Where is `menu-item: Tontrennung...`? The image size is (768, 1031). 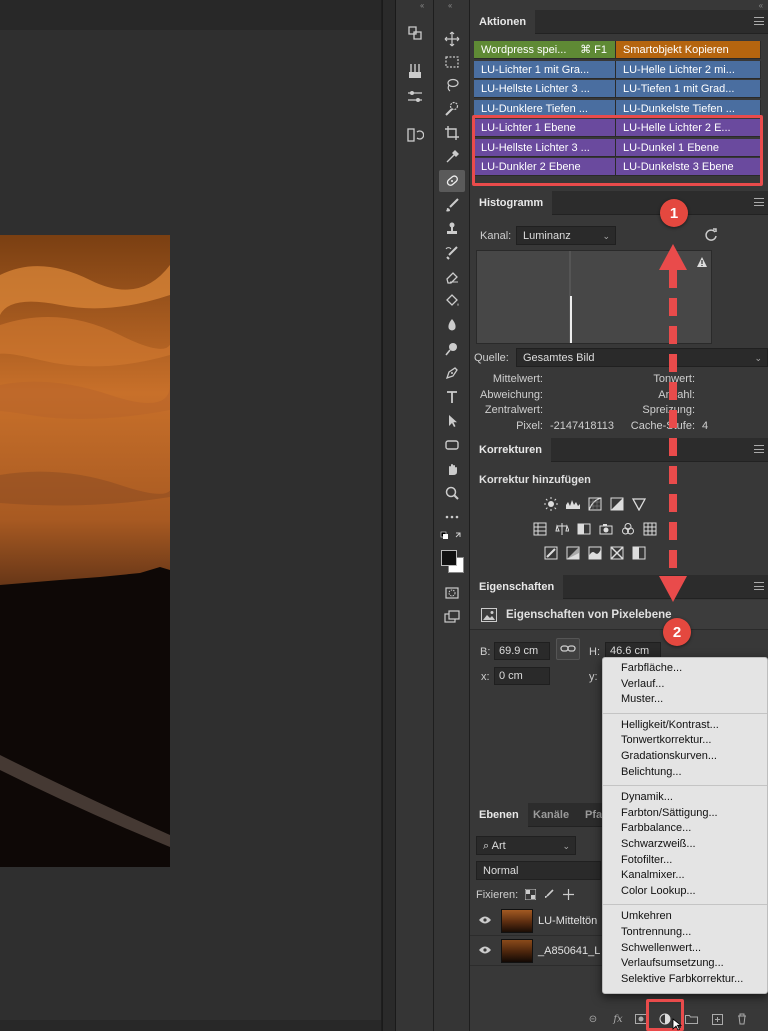 menu-item: Tontrennung... is located at coordinates (656, 932).